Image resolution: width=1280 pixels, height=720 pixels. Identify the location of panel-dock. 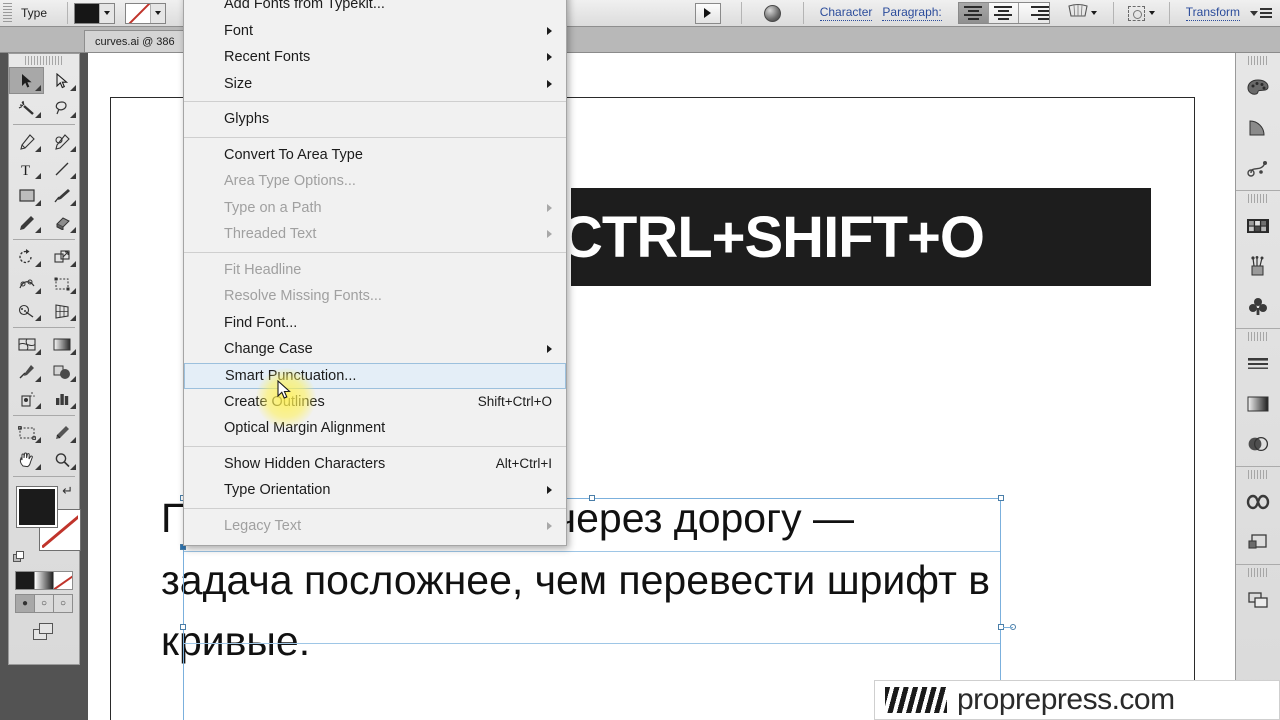
(1257, 386).